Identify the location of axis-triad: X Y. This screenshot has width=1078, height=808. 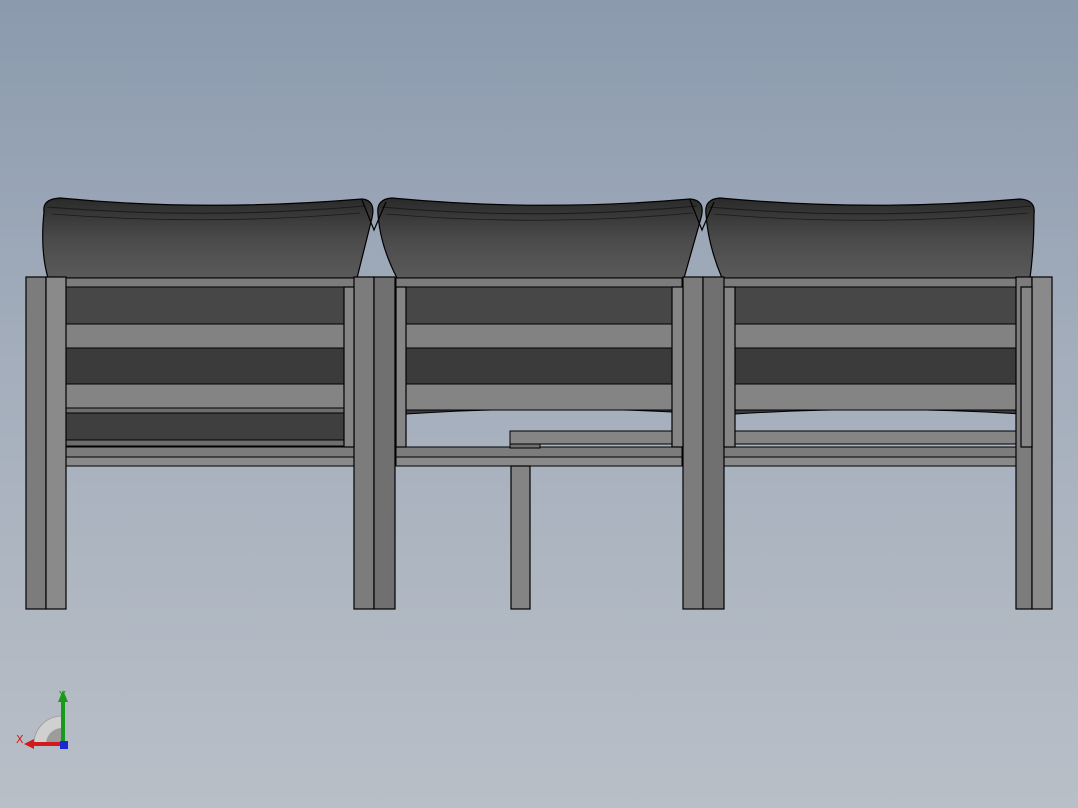
(49, 719).